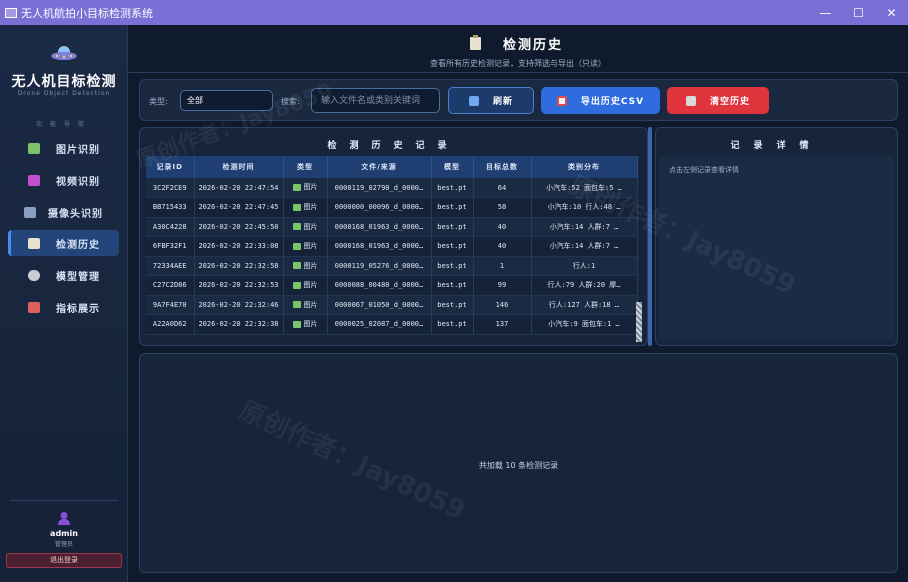  What do you see at coordinates (63, 124) in the screenshot?
I see `nav-caption: 功能导航` at bounding box center [63, 124].